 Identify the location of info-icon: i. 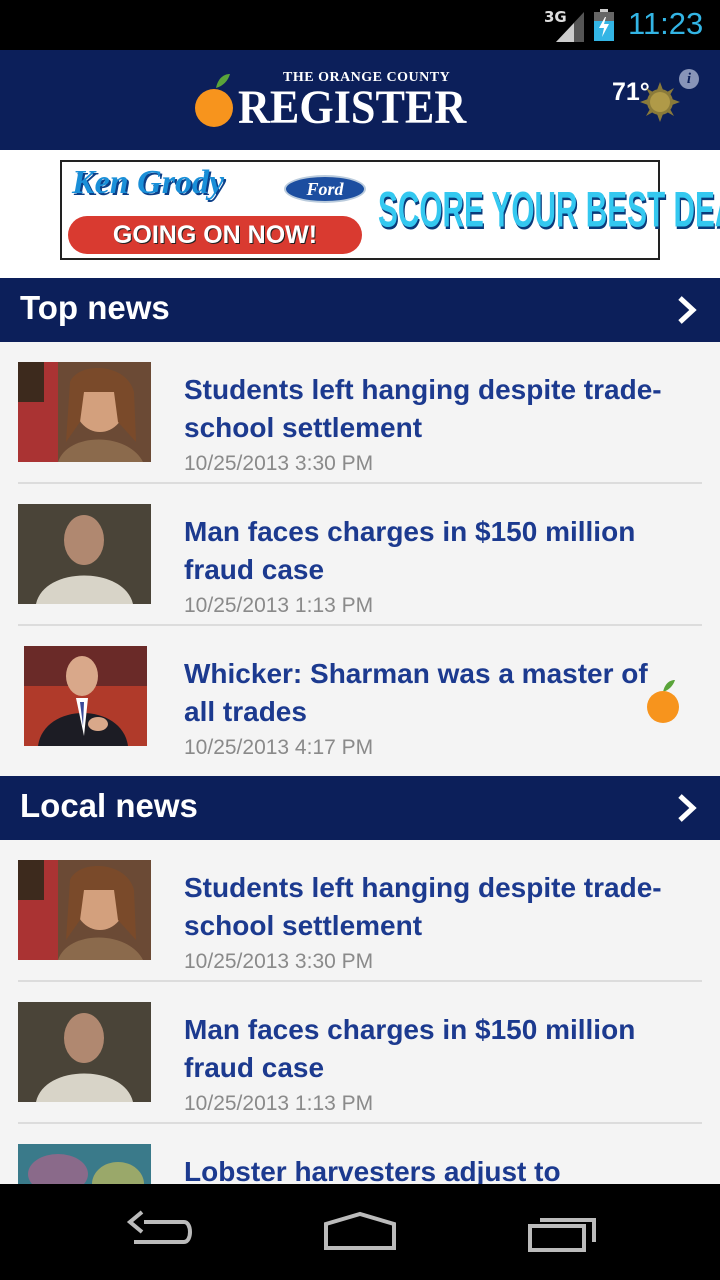
(689, 79).